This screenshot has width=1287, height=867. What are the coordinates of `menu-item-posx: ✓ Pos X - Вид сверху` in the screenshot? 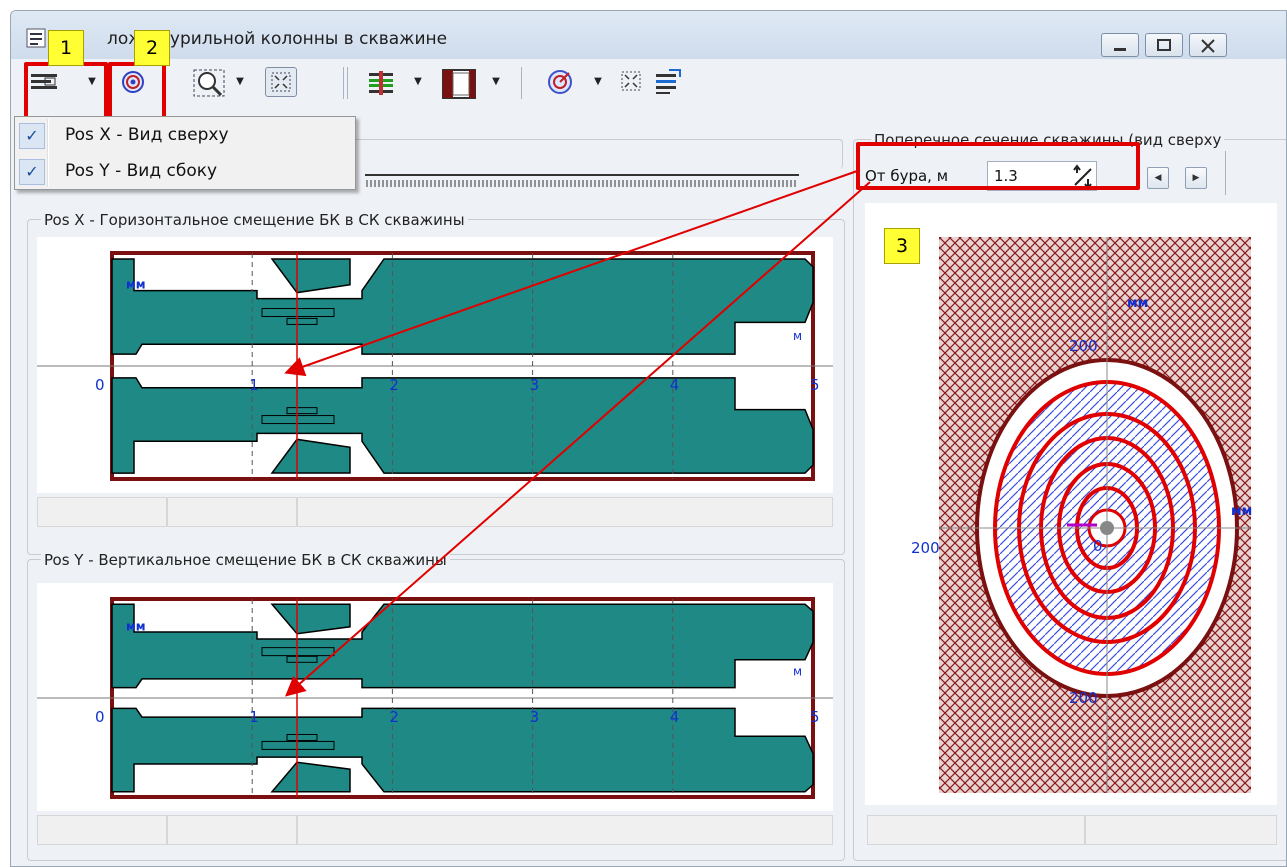 It's located at (185, 136).